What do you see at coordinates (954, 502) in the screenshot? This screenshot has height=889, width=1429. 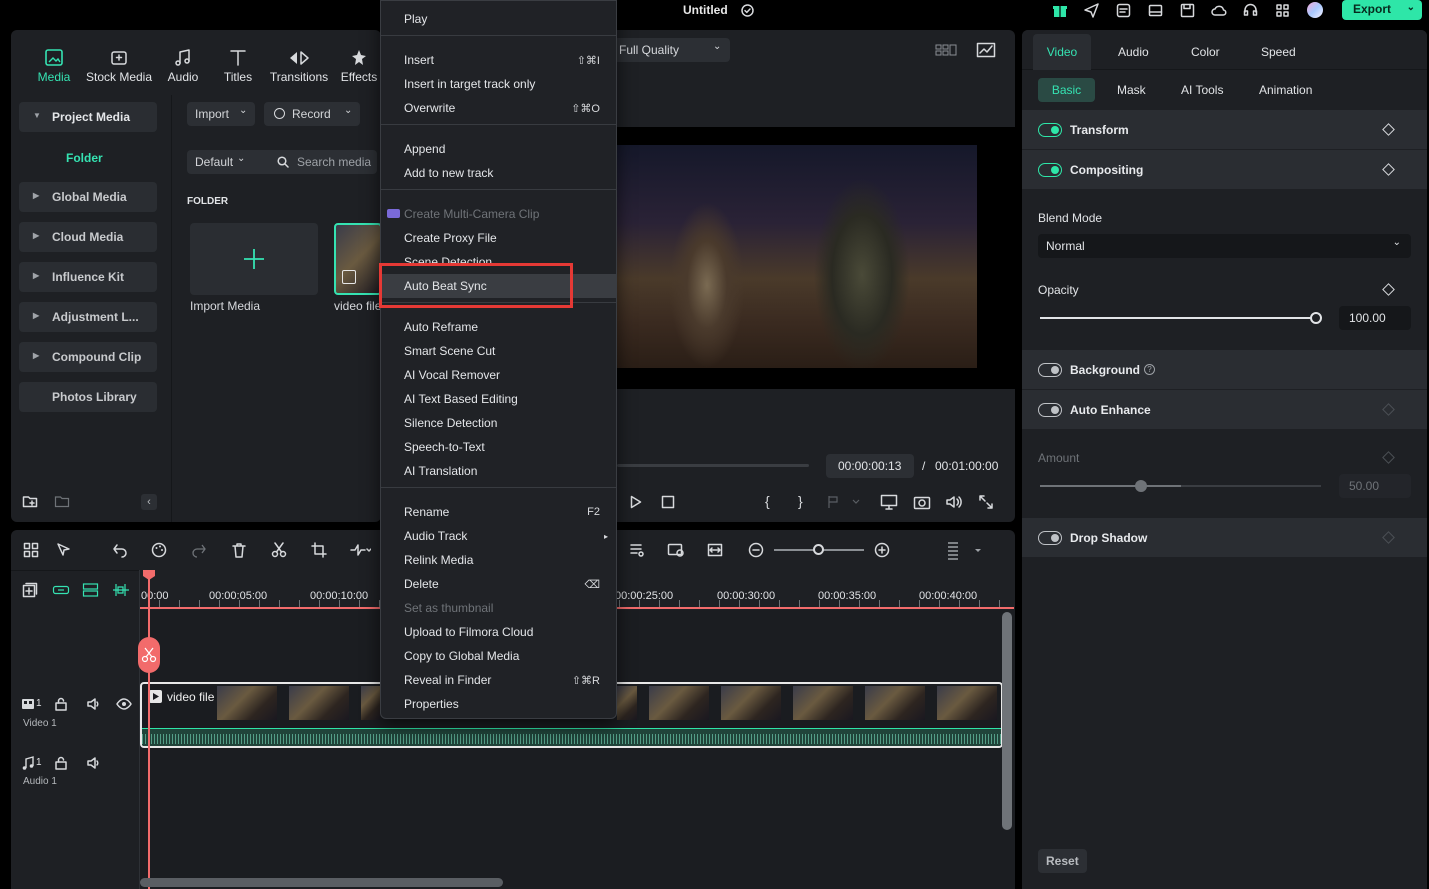 I see `volume-icon` at bounding box center [954, 502].